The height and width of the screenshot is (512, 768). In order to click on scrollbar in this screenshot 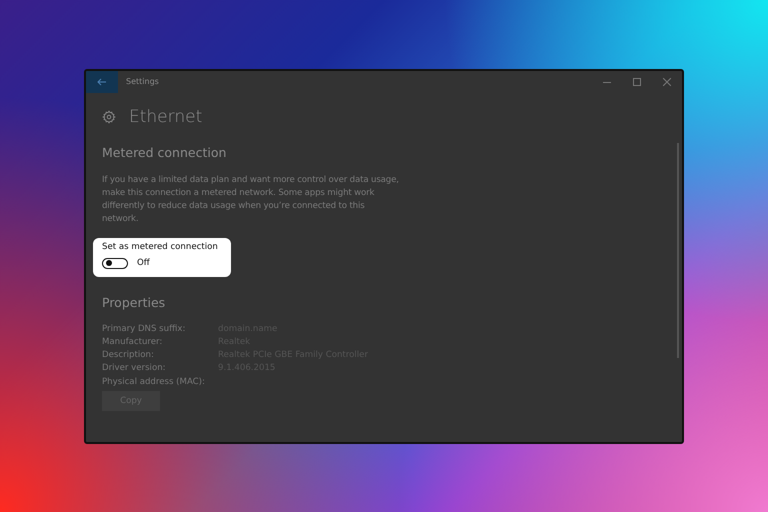, I will do `click(678, 250)`.